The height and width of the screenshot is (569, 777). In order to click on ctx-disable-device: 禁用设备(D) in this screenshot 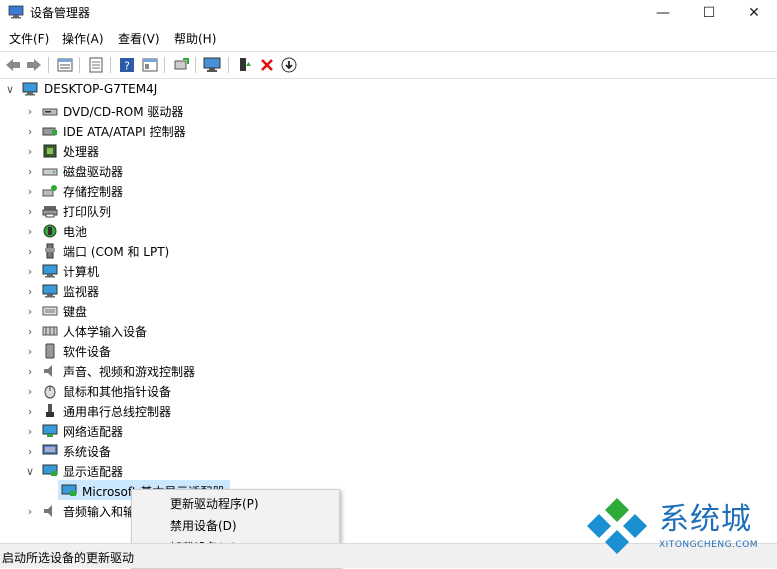, I will do `click(203, 525)`.